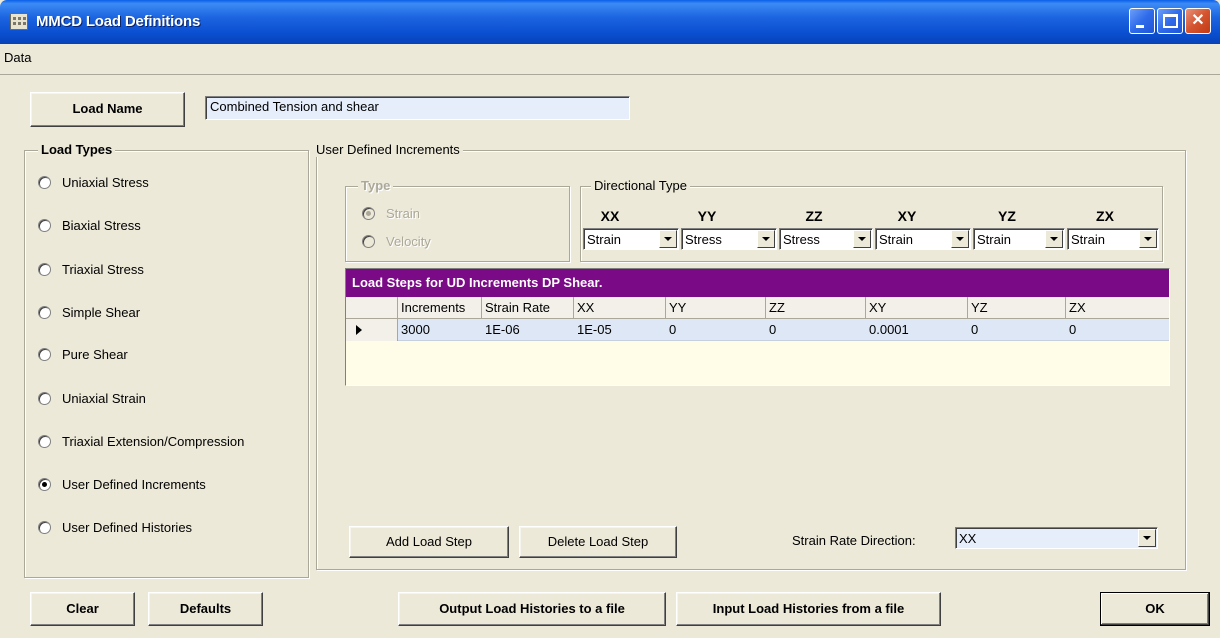 The image size is (1220, 638). Describe the element at coordinates (376, 185) in the screenshot. I see `type-title: Type` at that location.